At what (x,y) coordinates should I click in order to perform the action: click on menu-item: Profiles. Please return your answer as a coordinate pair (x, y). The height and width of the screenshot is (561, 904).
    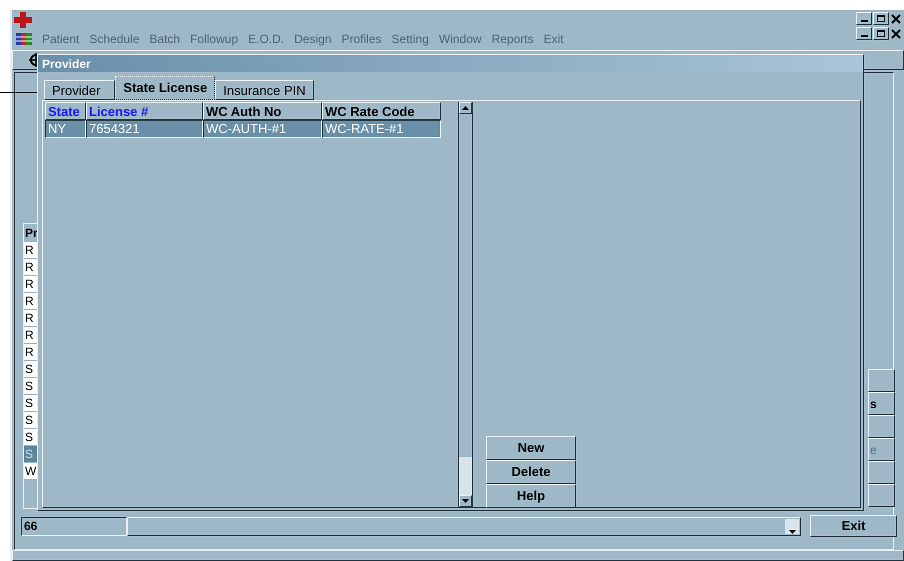
    Looking at the image, I should click on (362, 39).